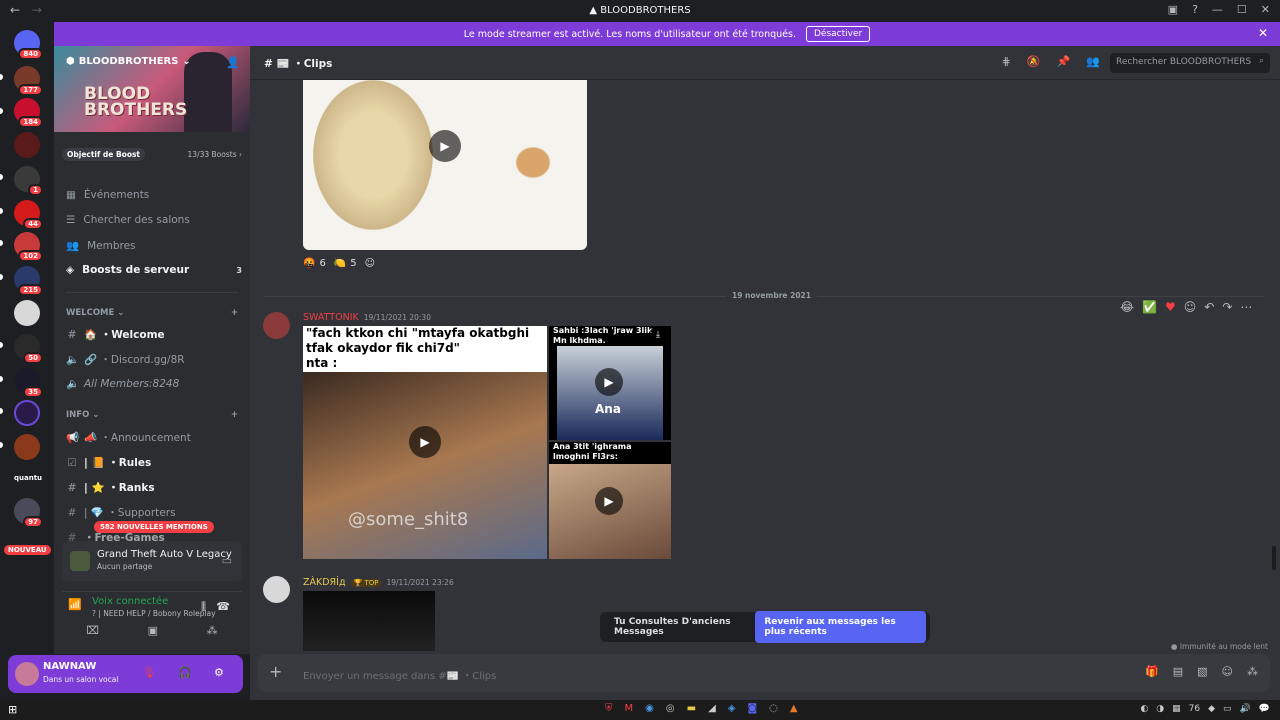 The height and width of the screenshot is (720, 1280). Describe the element at coordinates (154, 246) in the screenshot. I see `menu-members: 👥 Membres` at that location.